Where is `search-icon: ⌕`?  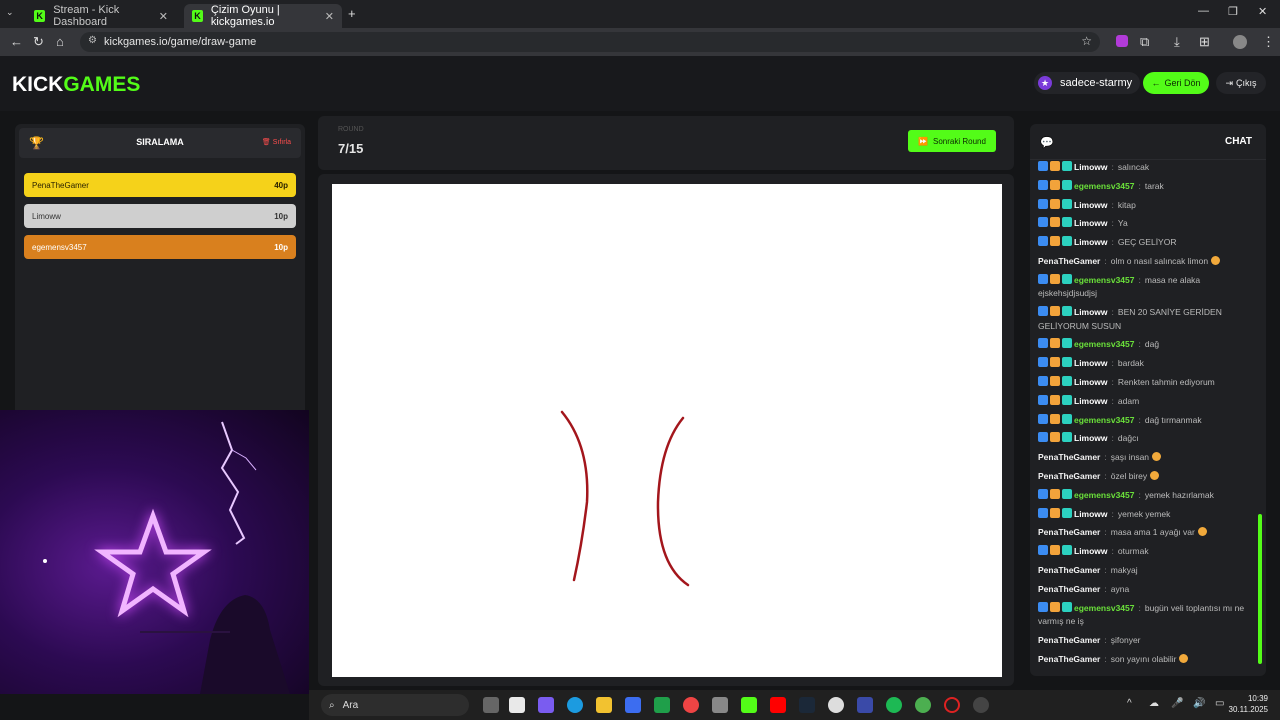
search-icon: ⌕ is located at coordinates (332, 705).